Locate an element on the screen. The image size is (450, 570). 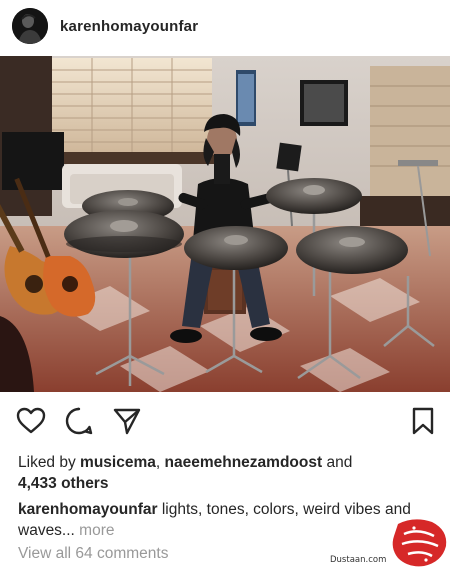
caption-more-link: more is located at coordinates (94, 530).